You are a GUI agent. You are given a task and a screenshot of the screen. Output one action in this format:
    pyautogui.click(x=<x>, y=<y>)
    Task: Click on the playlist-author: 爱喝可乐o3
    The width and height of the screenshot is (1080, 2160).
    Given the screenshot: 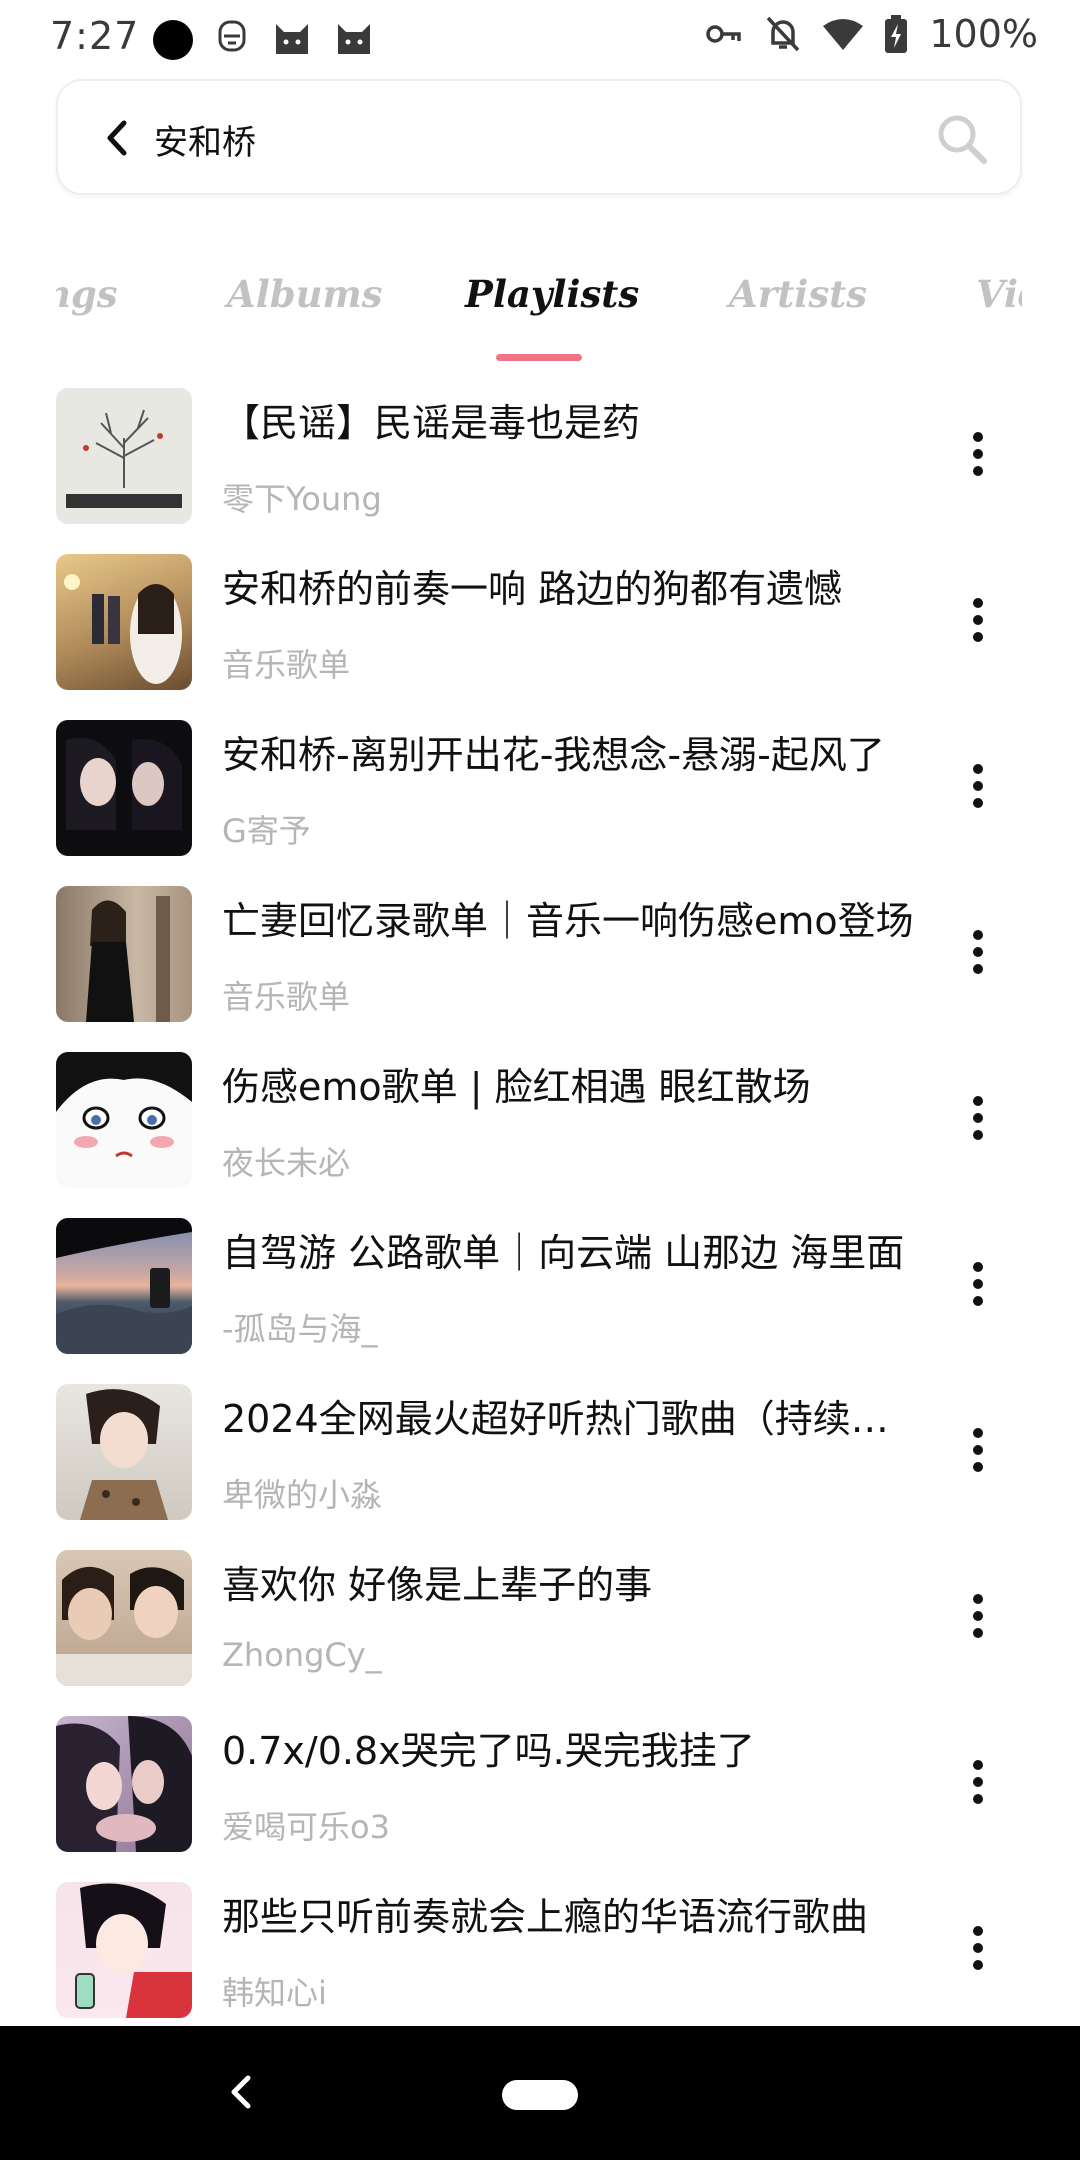 What is the action you would take?
    pyautogui.click(x=306, y=1827)
    